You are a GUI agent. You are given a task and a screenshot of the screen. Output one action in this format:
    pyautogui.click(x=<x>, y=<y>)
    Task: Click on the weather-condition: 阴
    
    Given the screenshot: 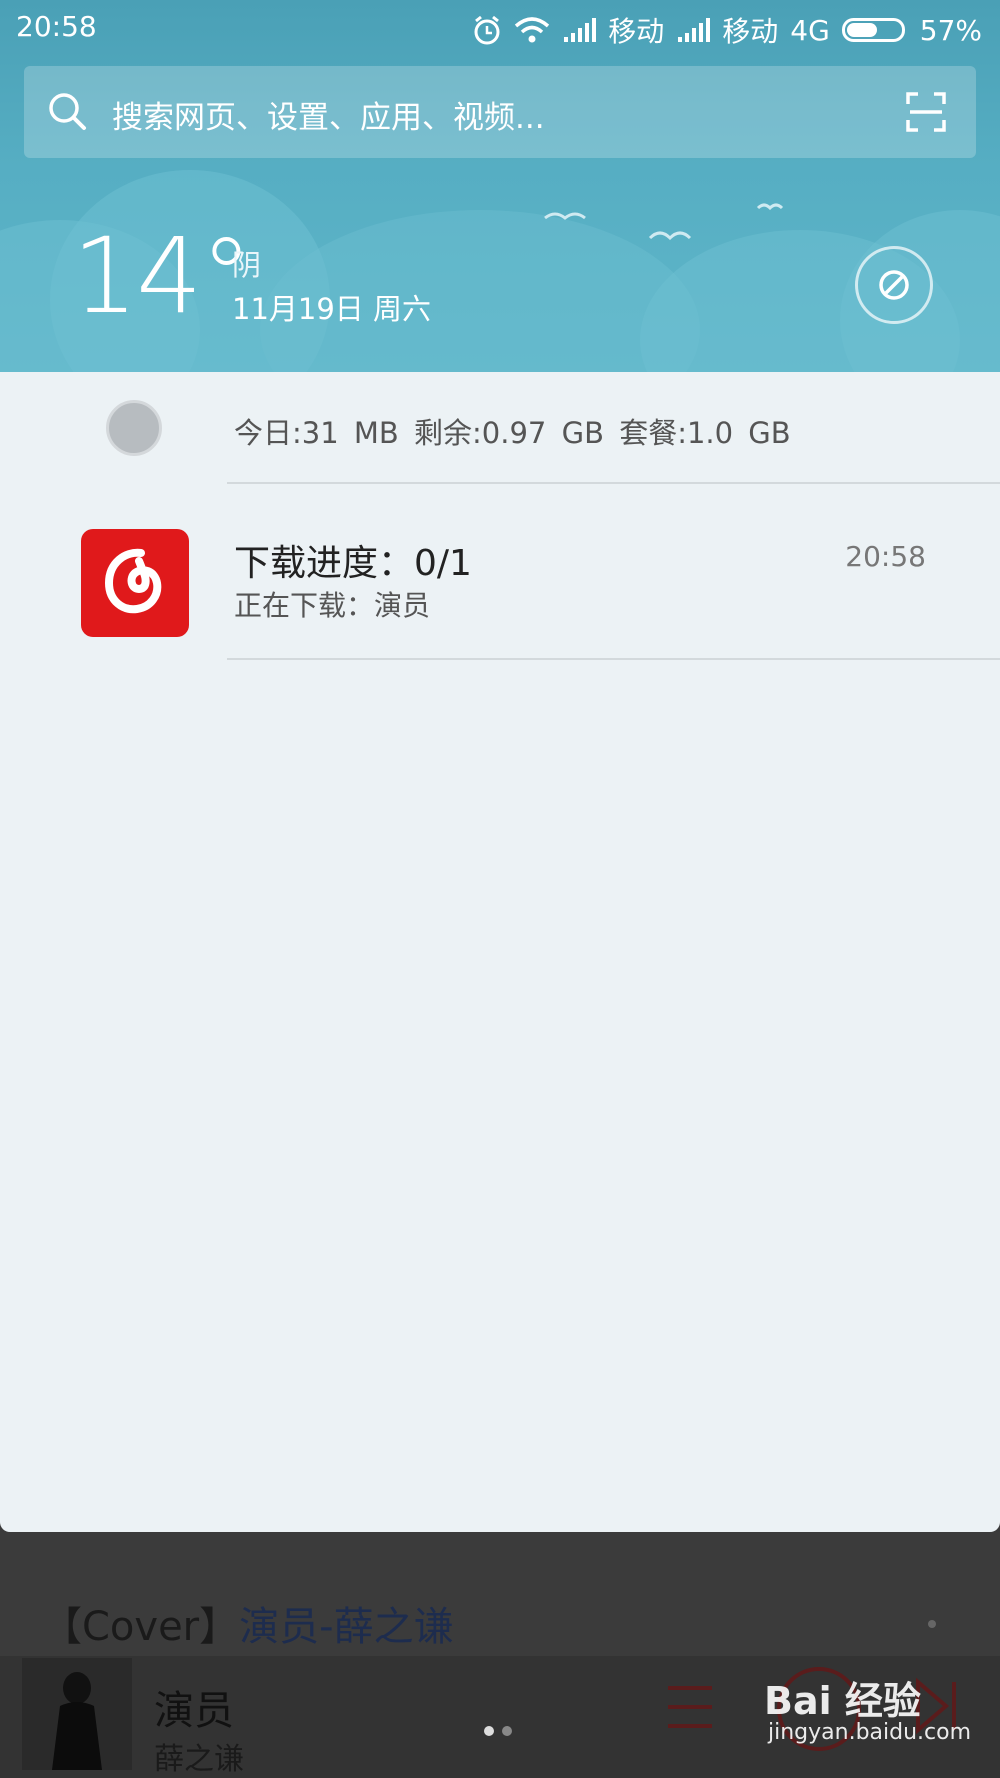 What is the action you would take?
    pyautogui.click(x=247, y=265)
    